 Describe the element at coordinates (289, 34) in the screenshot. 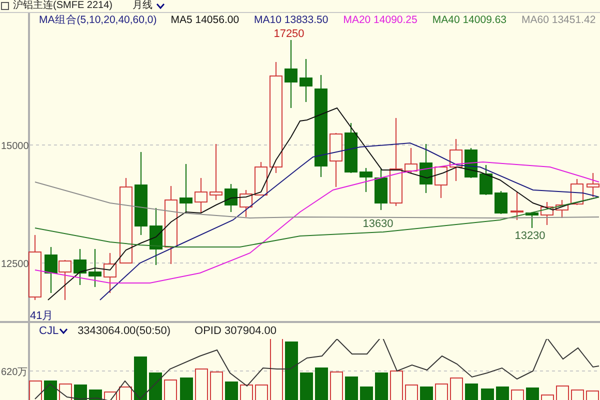

I see `high-price-label: 17250` at that location.